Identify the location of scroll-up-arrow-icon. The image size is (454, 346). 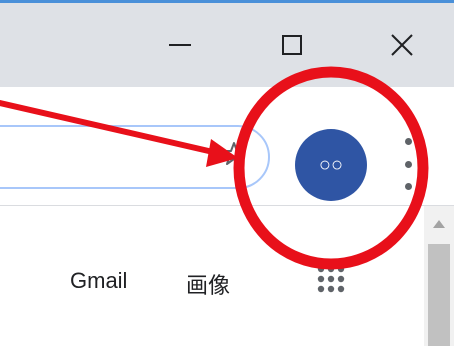
(439, 224).